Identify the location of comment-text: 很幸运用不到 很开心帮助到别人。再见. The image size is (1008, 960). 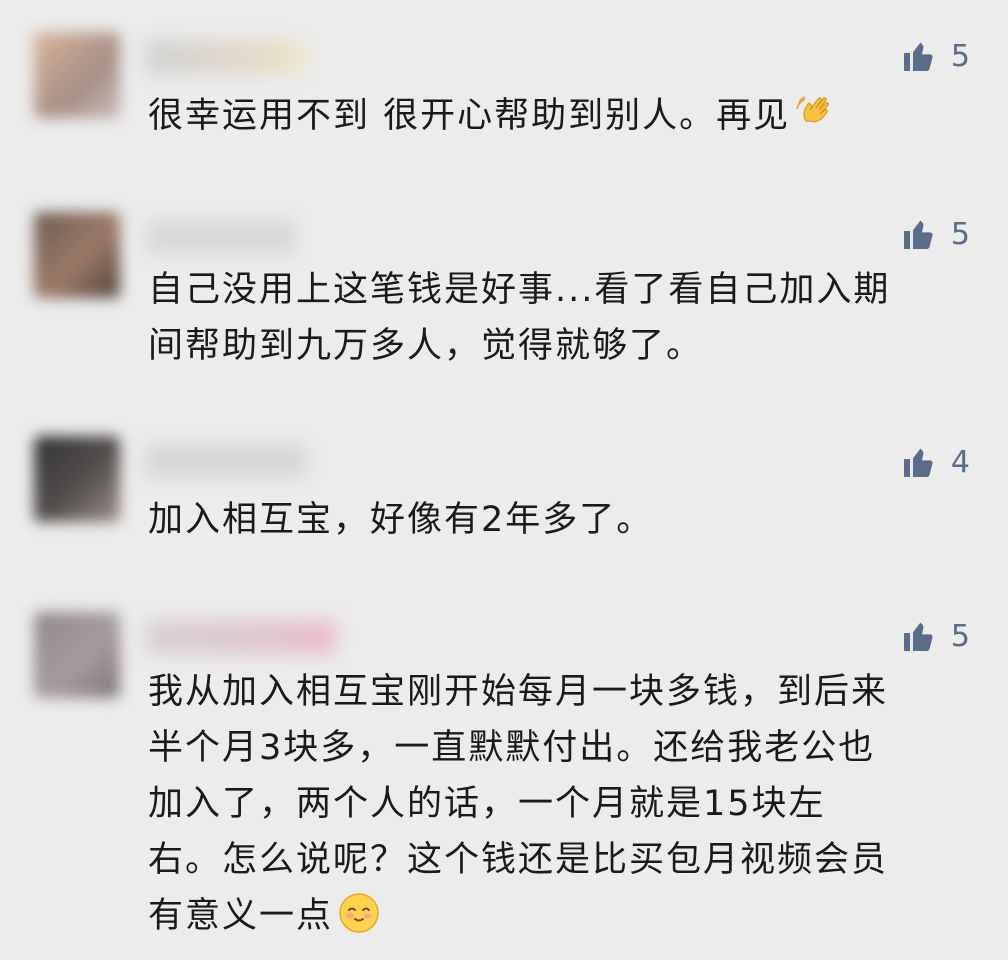
(563, 116).